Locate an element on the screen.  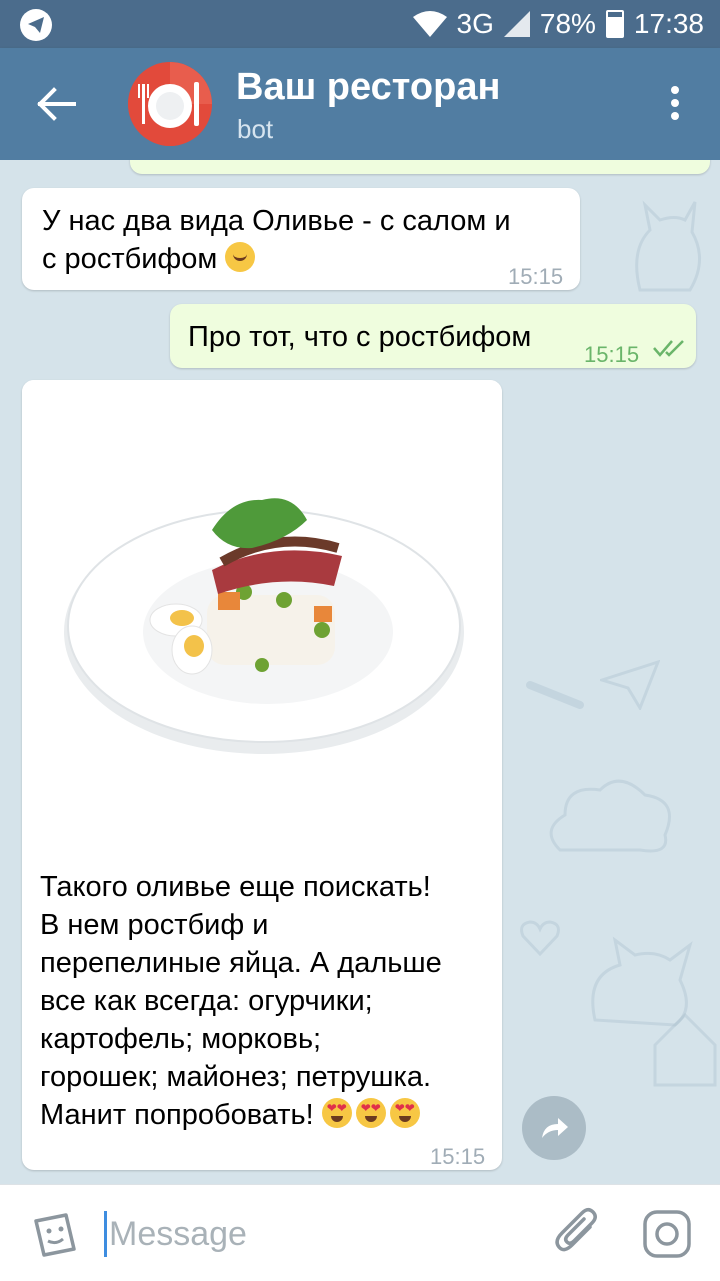
share-button is located at coordinates (554, 1128).